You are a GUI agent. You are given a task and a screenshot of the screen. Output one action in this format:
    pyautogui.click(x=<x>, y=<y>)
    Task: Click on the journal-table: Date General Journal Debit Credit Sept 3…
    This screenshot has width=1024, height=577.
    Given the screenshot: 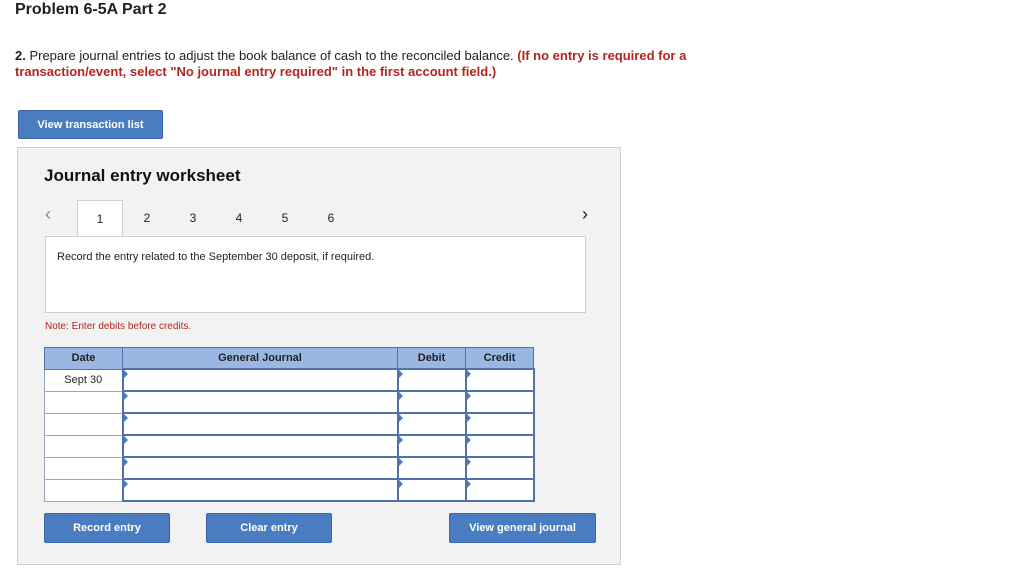 What is the action you would take?
    pyautogui.click(x=289, y=424)
    